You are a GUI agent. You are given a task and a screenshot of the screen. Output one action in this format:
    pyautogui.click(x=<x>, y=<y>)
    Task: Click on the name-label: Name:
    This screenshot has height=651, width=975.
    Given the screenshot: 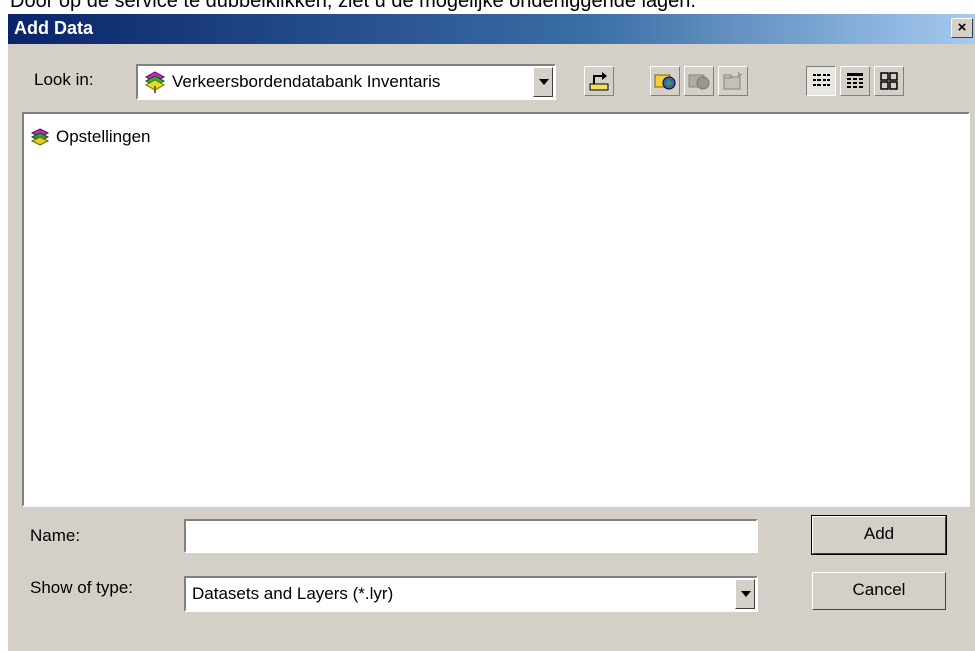 What is the action you would take?
    pyautogui.click(x=55, y=535)
    